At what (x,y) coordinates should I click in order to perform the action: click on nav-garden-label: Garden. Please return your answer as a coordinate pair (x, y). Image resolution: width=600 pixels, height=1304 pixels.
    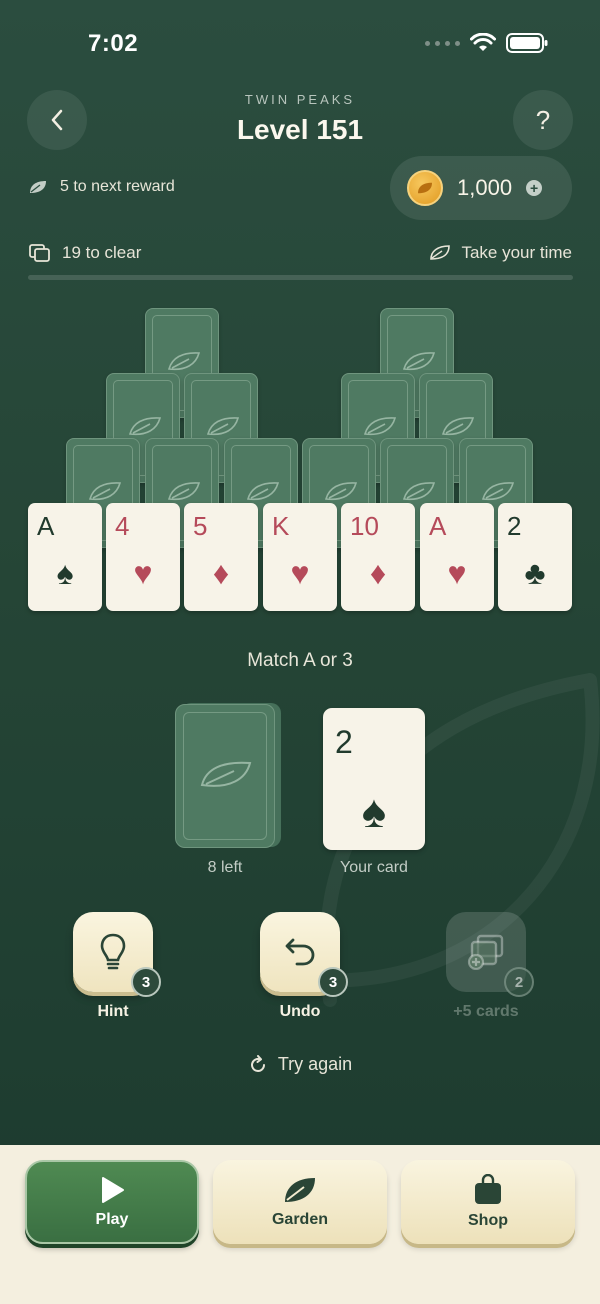
    Looking at the image, I should click on (299, 1219).